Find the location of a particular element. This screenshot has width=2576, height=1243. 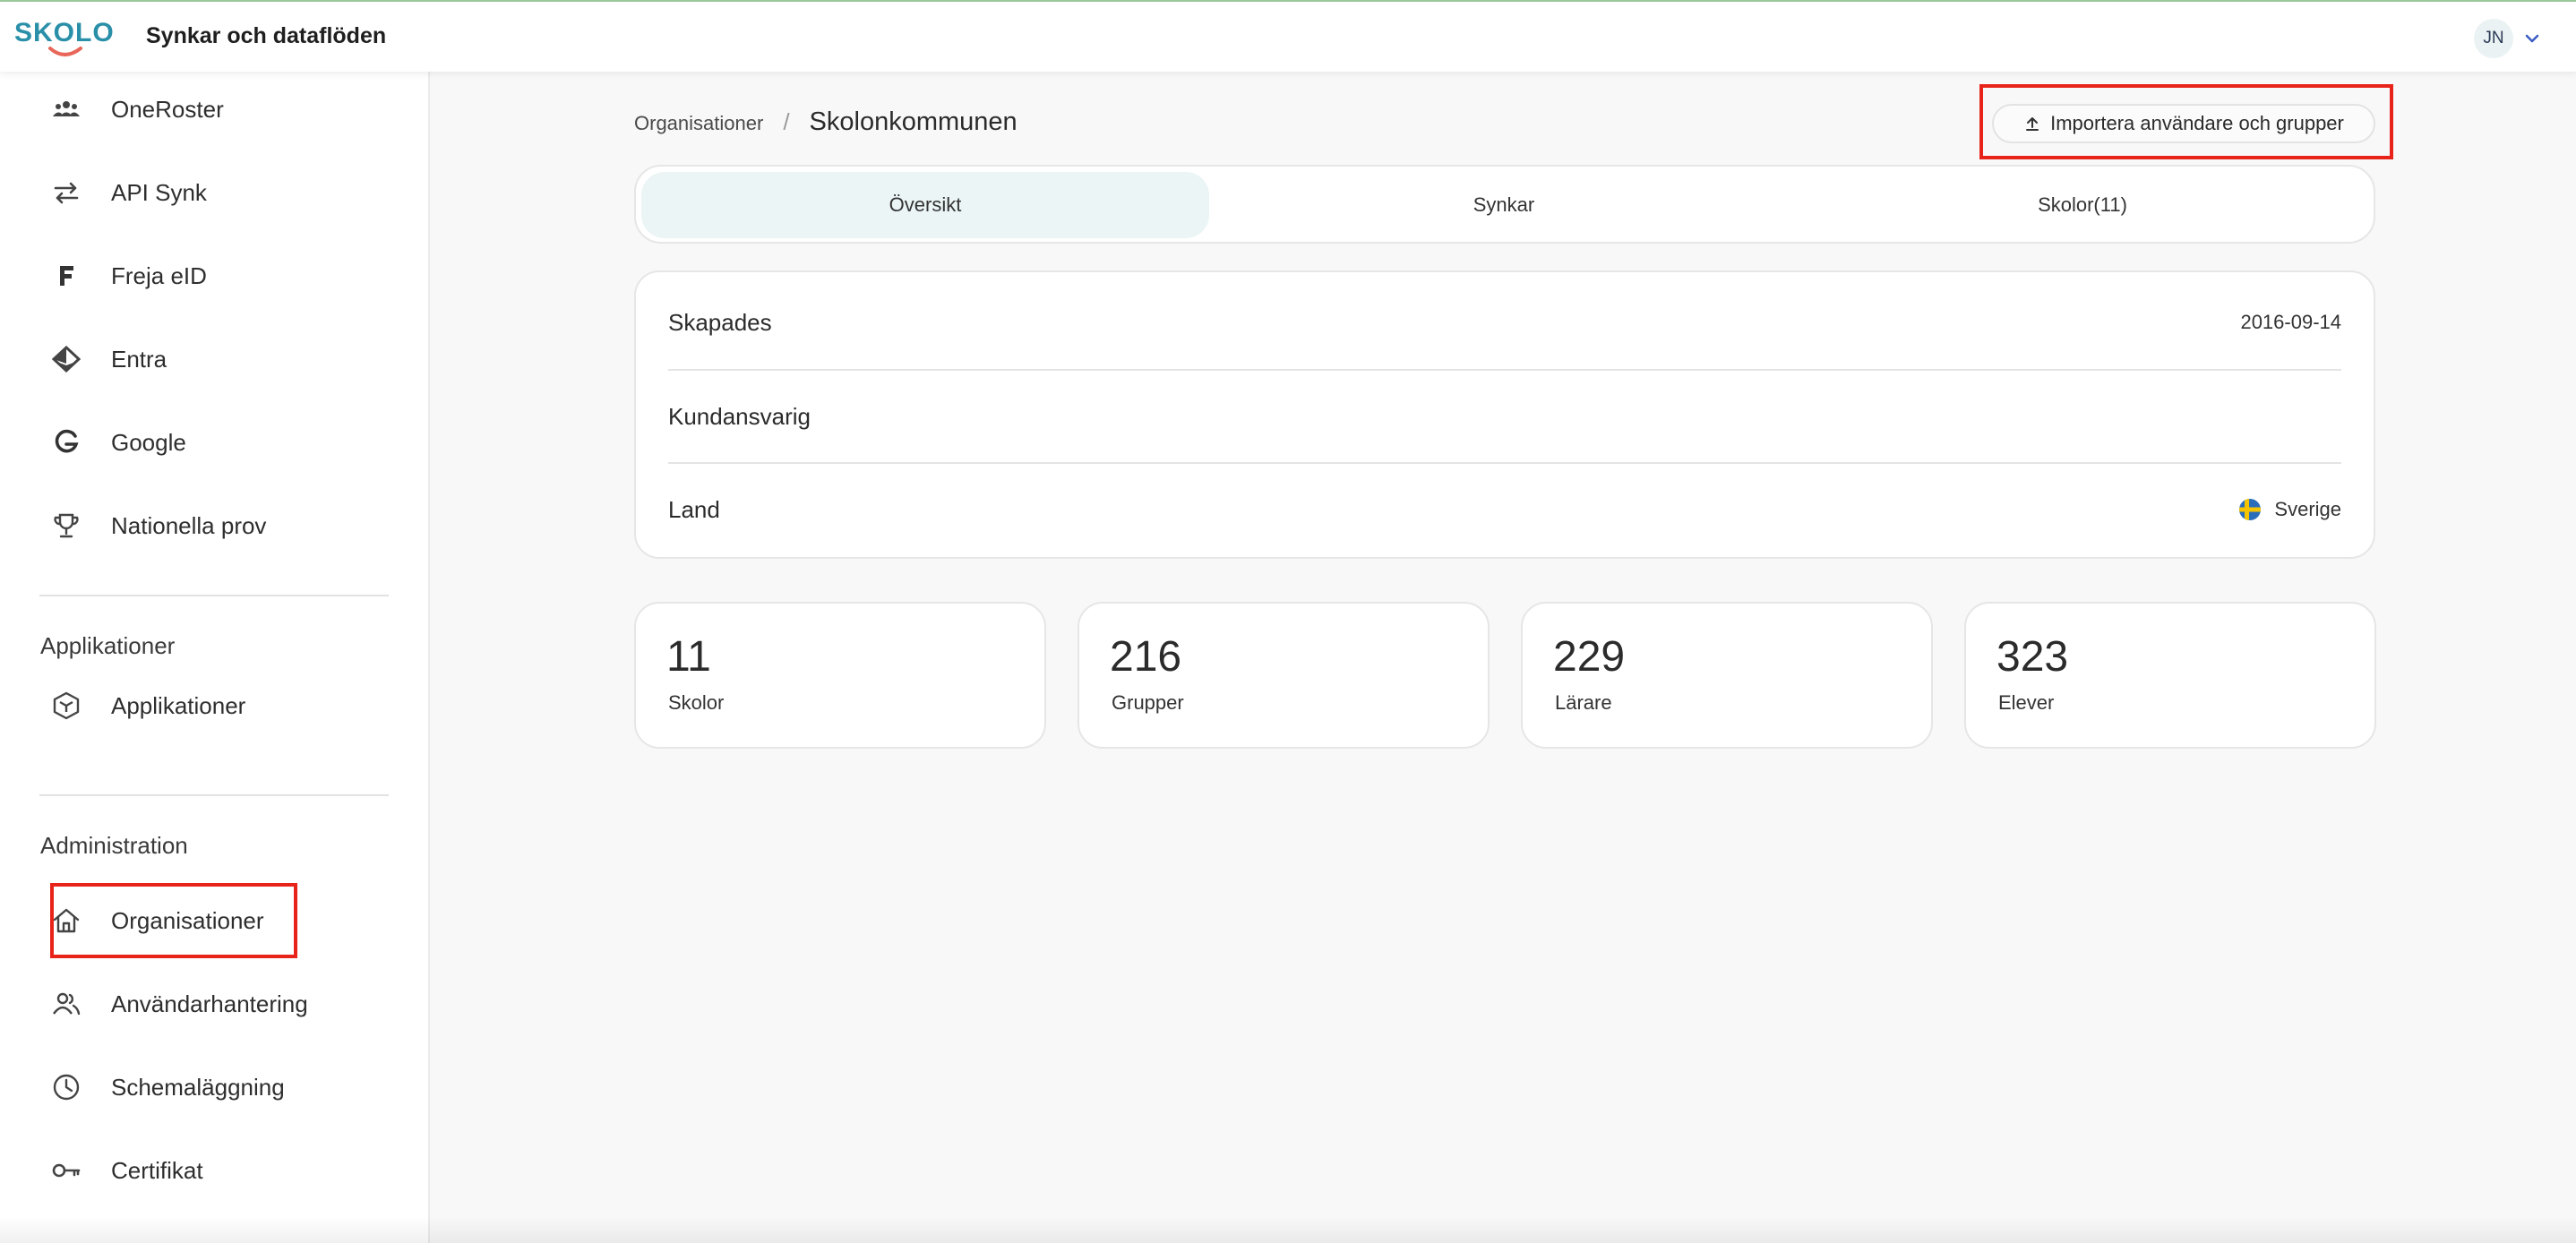

info-row-skapades: Skapades 2016-09-14 is located at coordinates (1504, 322).